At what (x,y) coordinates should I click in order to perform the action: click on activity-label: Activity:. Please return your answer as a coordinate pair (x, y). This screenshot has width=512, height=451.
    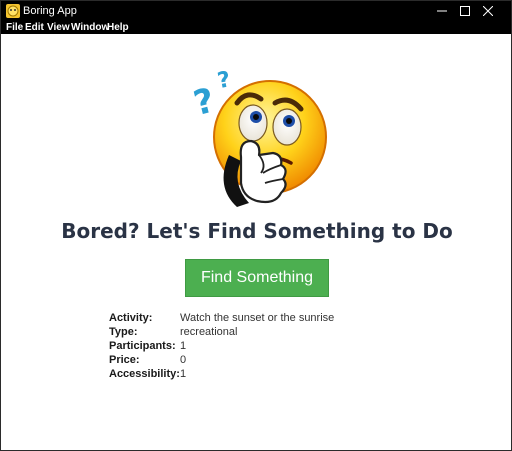
    Looking at the image, I should click on (131, 318).